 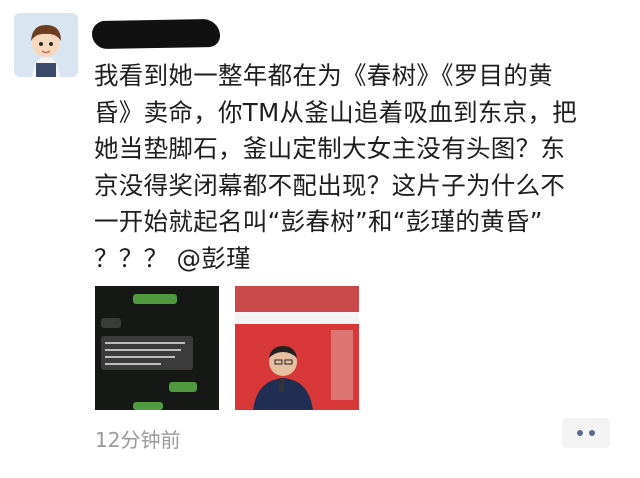 I want to click on person-photo-icon, so click(x=297, y=367).